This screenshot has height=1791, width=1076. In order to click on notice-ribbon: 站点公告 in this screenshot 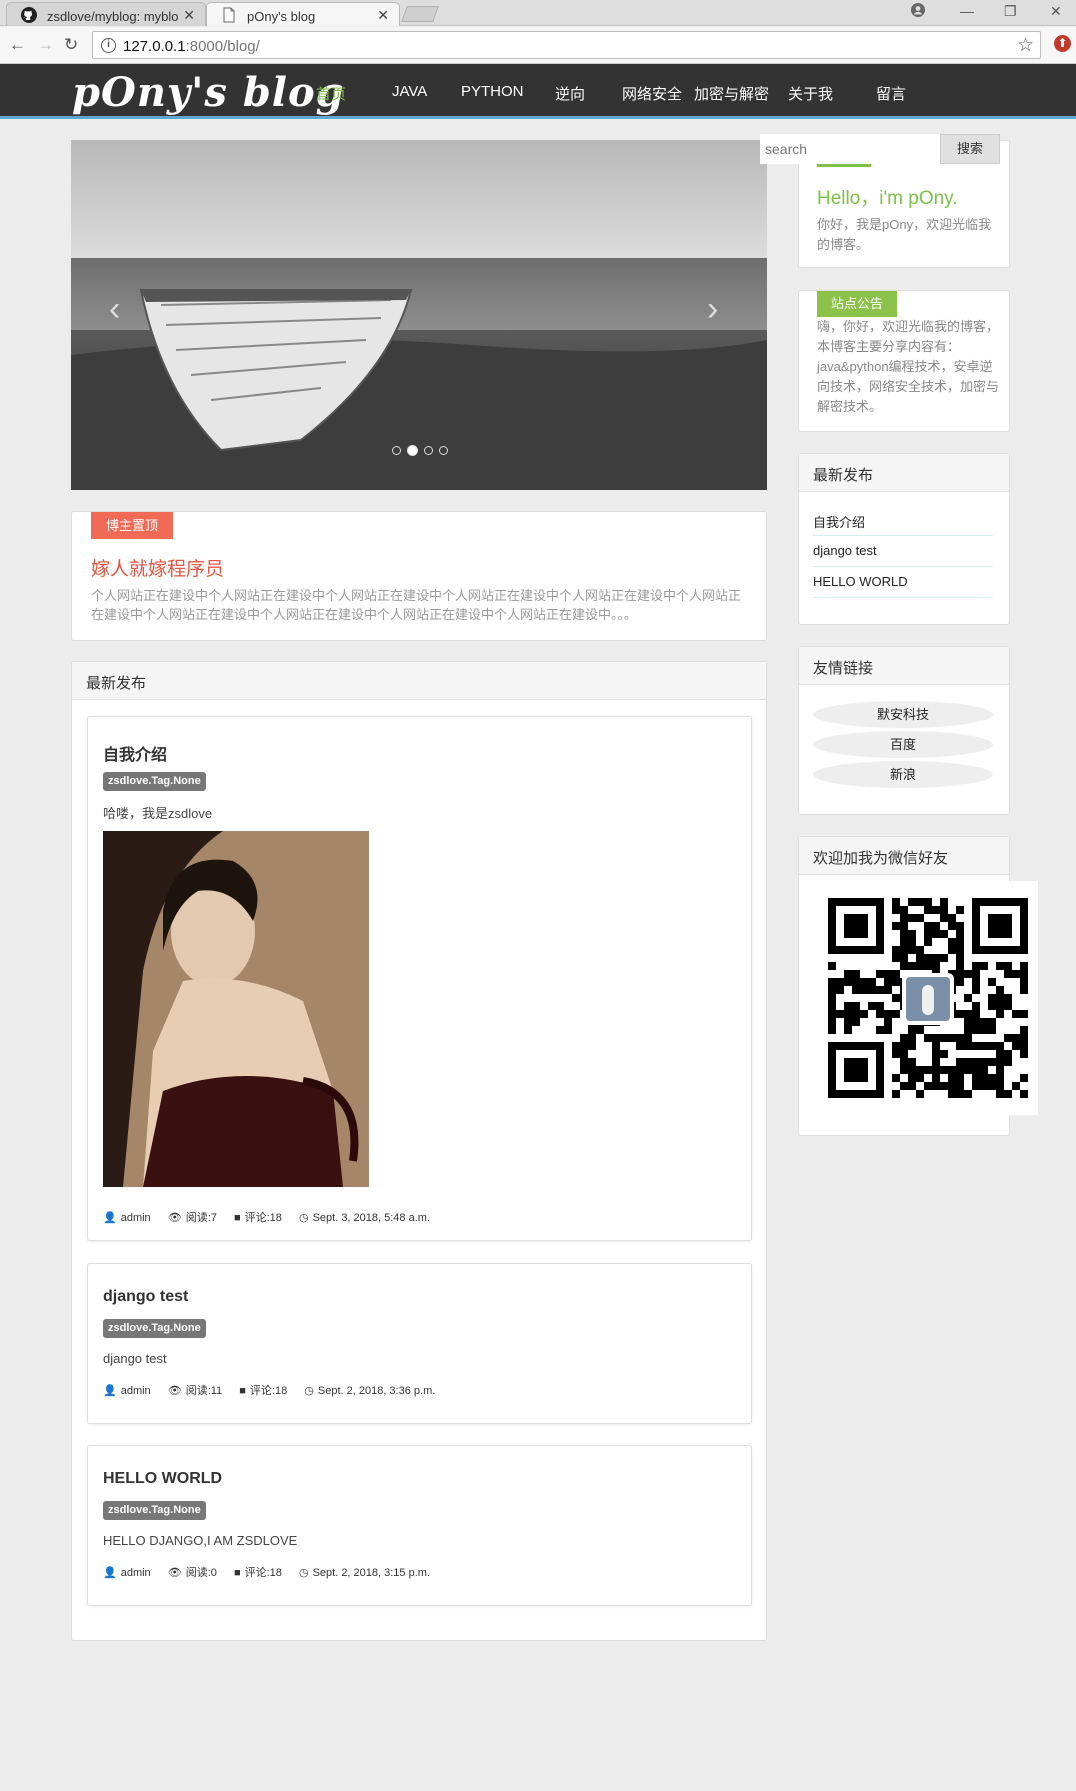, I will do `click(857, 304)`.